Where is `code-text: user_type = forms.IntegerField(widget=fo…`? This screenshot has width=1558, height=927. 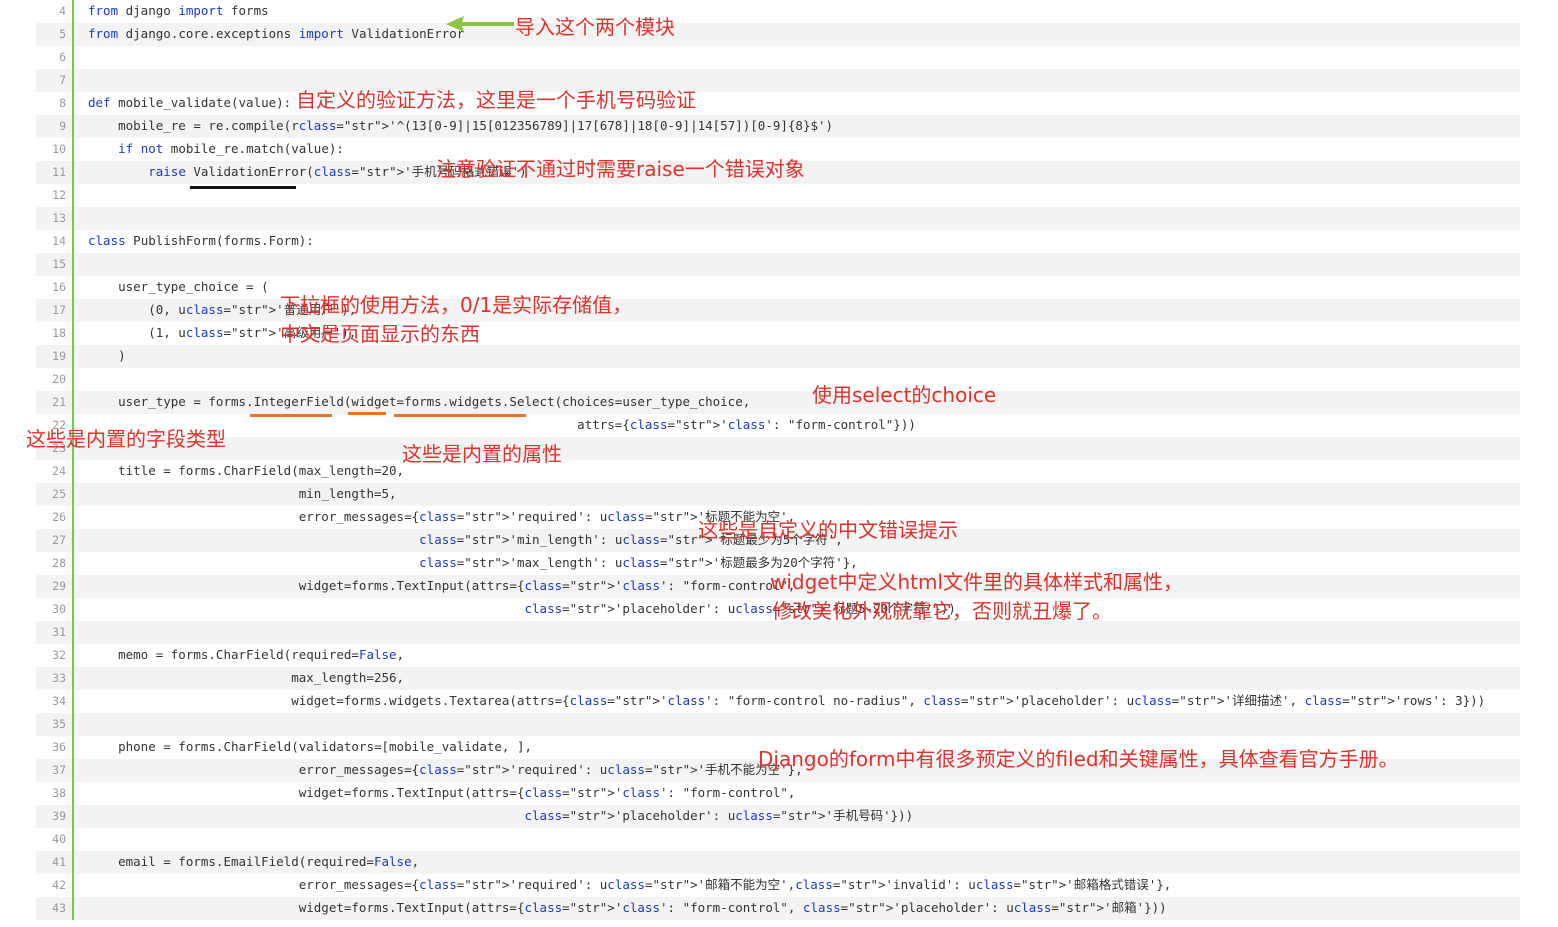
code-text: user_type = forms.IntegerField(widget=fo… is located at coordinates (419, 401).